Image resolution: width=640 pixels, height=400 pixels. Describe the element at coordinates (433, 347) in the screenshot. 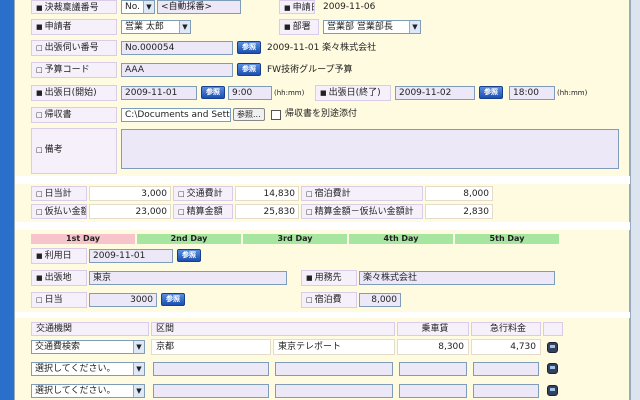

I see `transport-fare-value: 8,300` at that location.